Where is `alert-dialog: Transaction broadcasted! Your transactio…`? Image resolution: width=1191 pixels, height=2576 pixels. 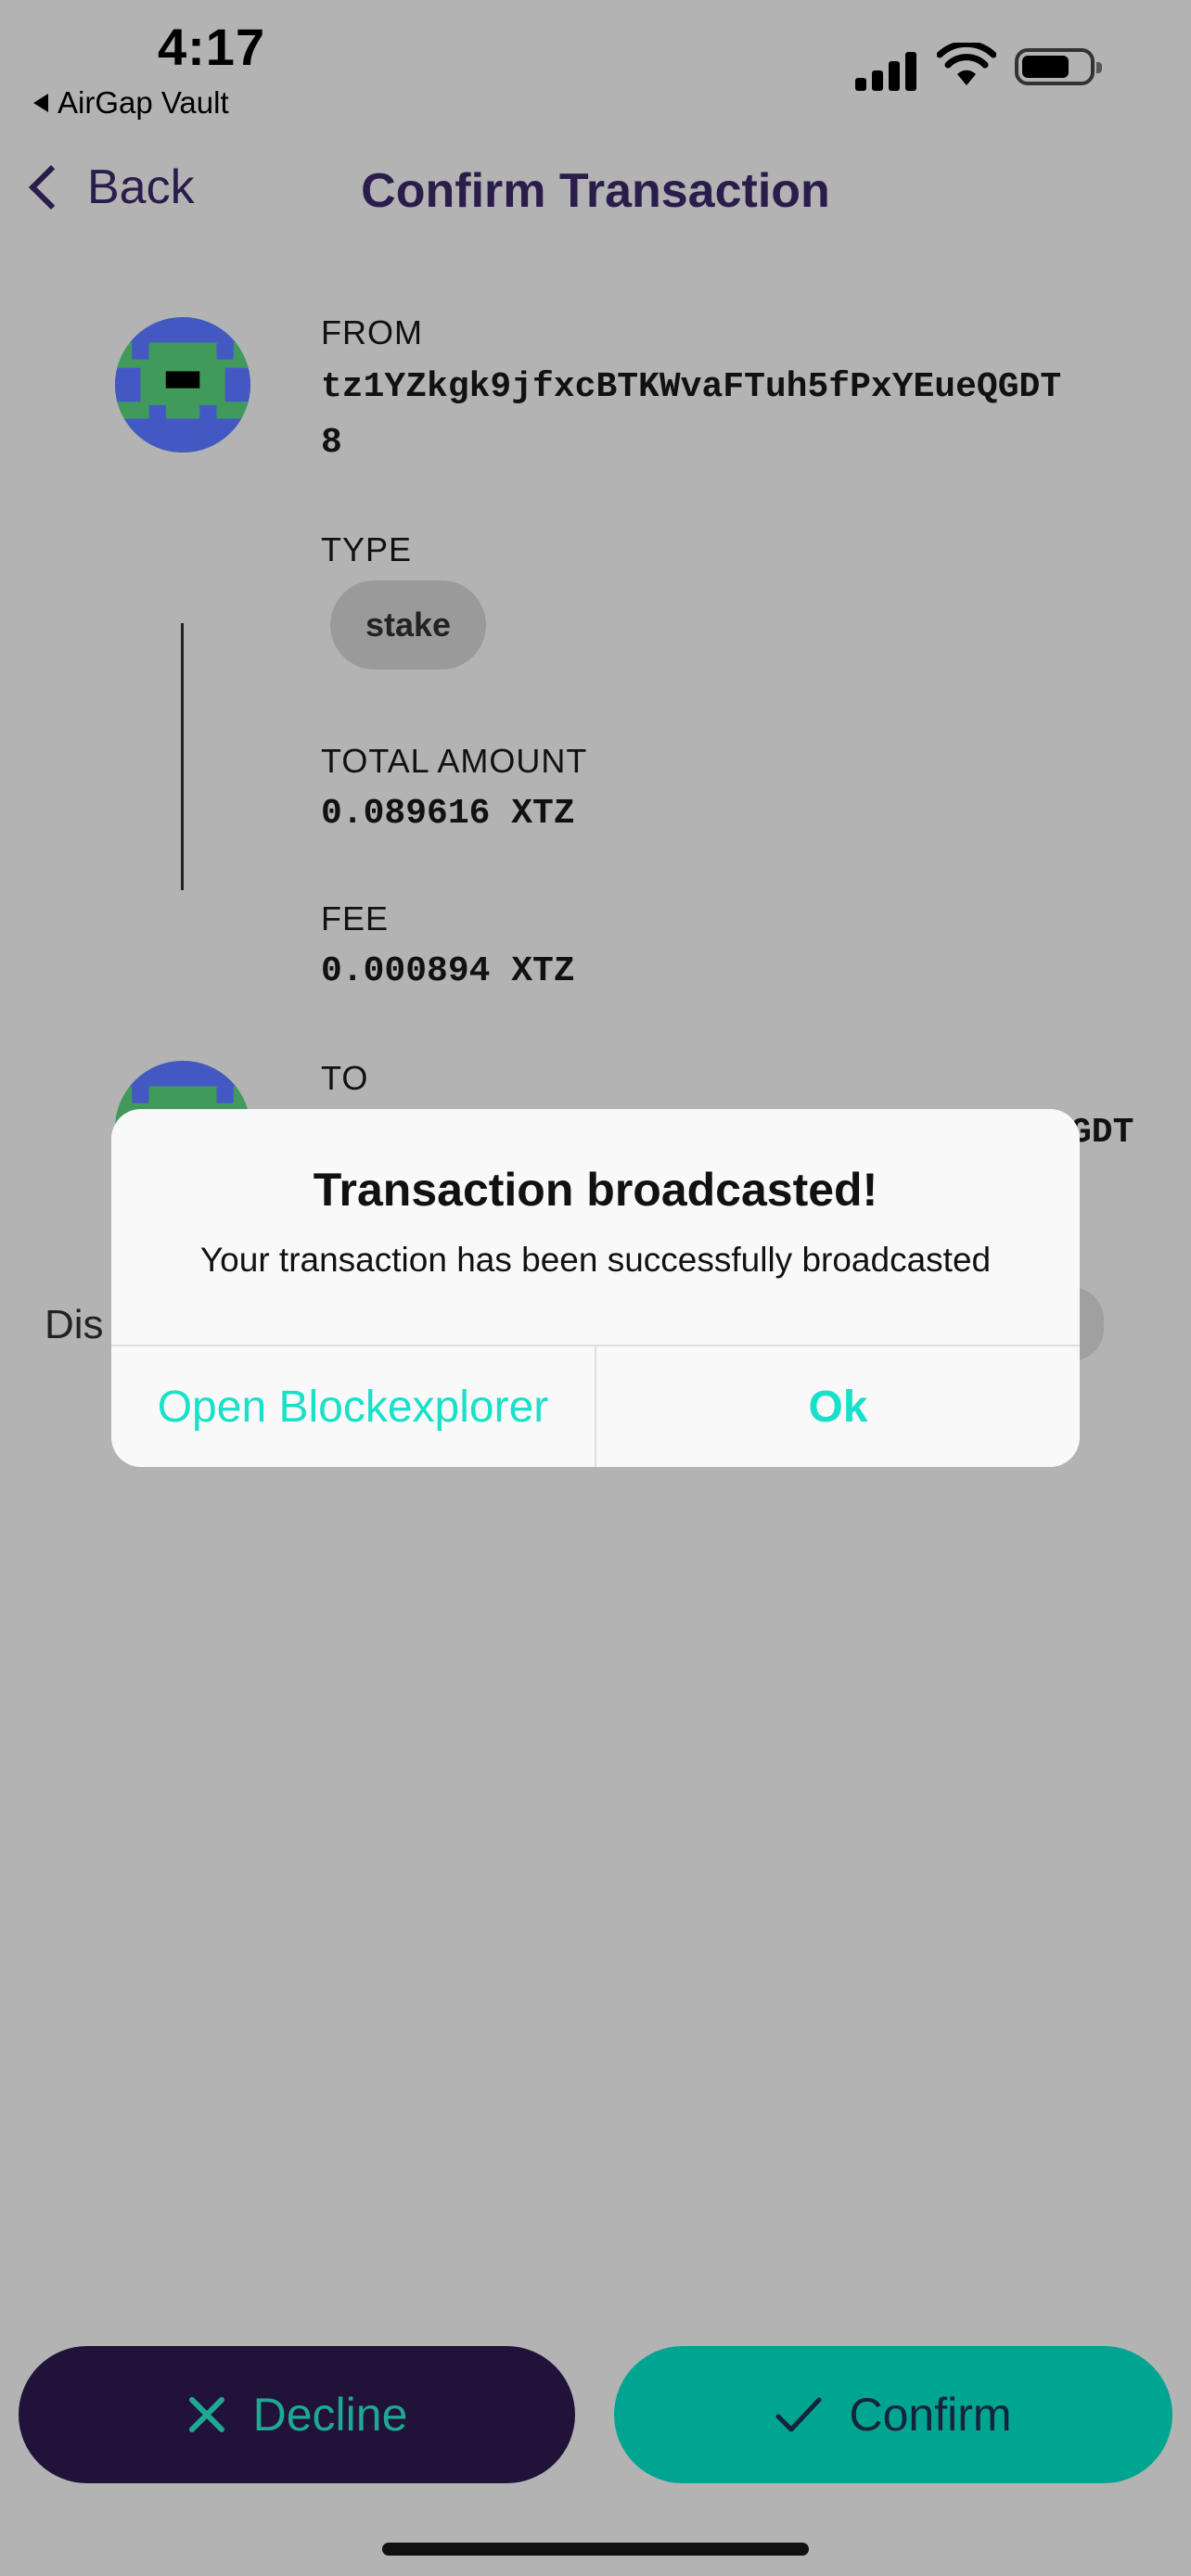
alert-dialog: Transaction broadcasted! Your transactio… is located at coordinates (595, 1288).